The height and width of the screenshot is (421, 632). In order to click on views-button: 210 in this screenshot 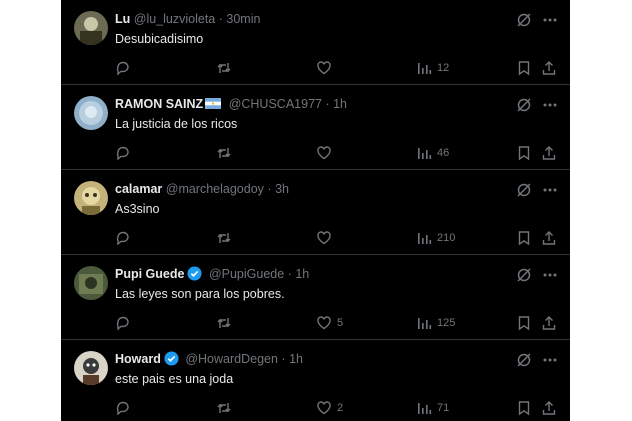, I will do `click(435, 238)`.